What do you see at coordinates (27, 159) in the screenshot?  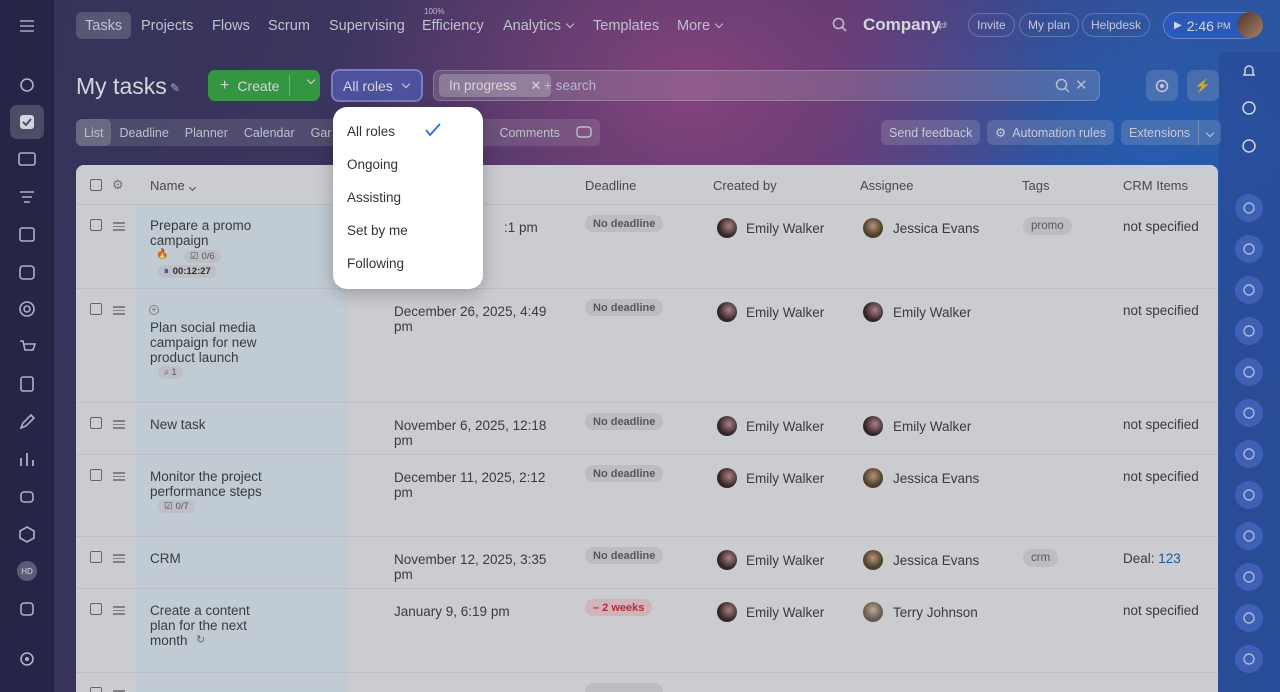 I see `chat-icon` at bounding box center [27, 159].